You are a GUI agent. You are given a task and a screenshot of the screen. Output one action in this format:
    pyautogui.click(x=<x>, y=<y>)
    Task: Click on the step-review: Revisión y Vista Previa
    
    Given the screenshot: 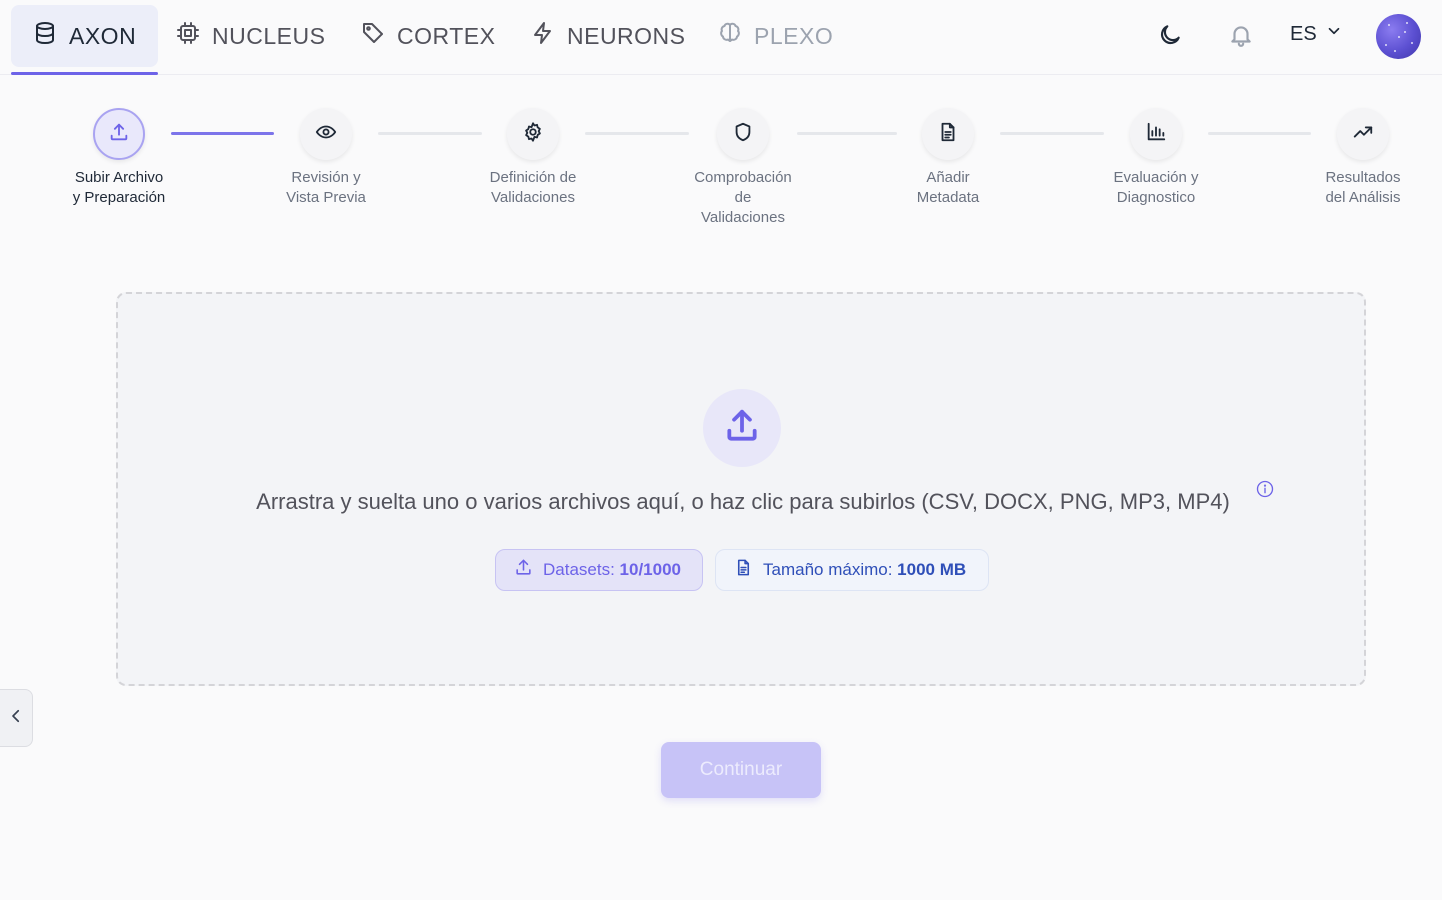 What is the action you would take?
    pyautogui.click(x=326, y=158)
    